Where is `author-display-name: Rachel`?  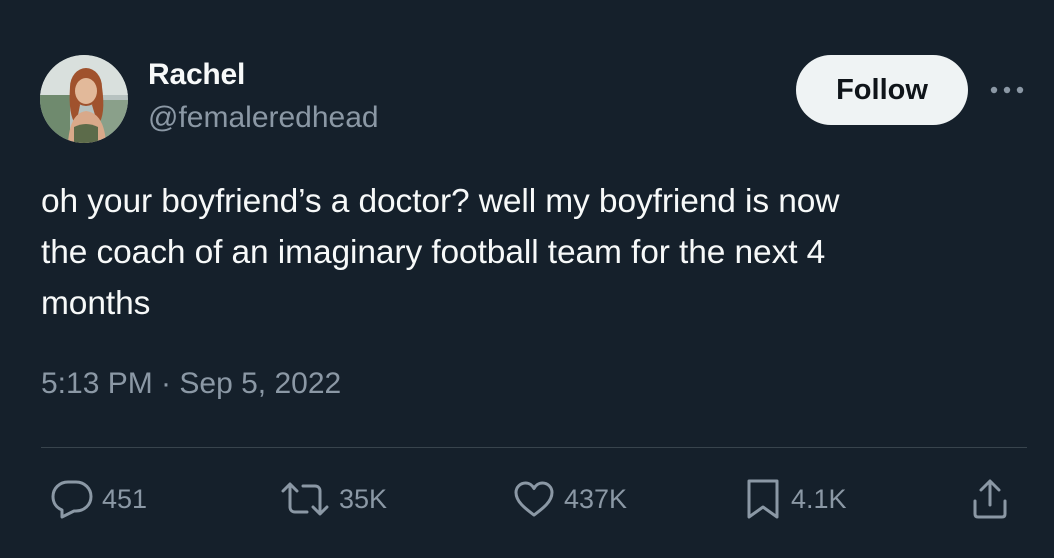
author-display-name: Rachel is located at coordinates (196, 75).